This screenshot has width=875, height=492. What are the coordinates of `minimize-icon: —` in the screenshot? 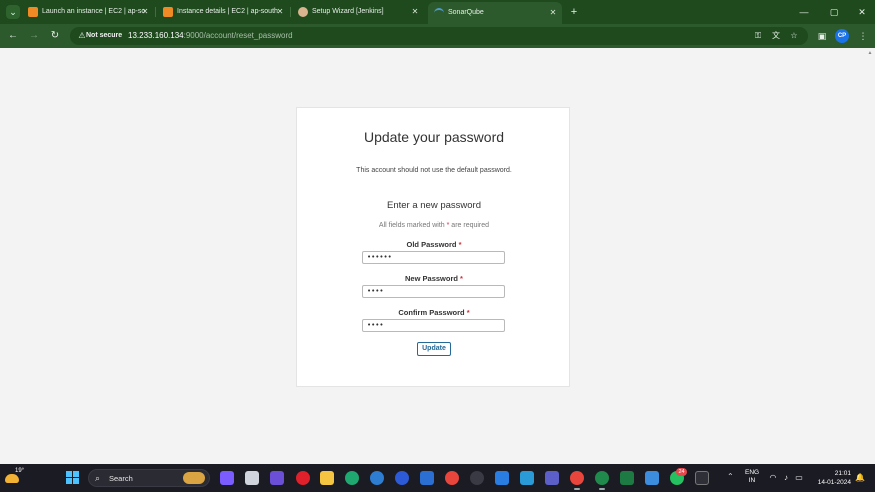 It's located at (804, 12).